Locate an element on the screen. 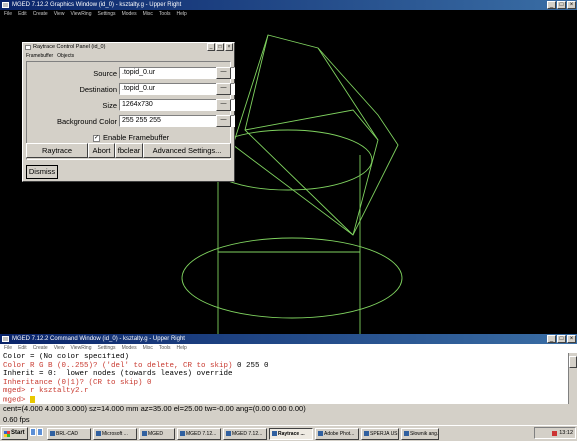 The height and width of the screenshot is (441, 577). cmd-maximize-button: □ is located at coordinates (561, 339).